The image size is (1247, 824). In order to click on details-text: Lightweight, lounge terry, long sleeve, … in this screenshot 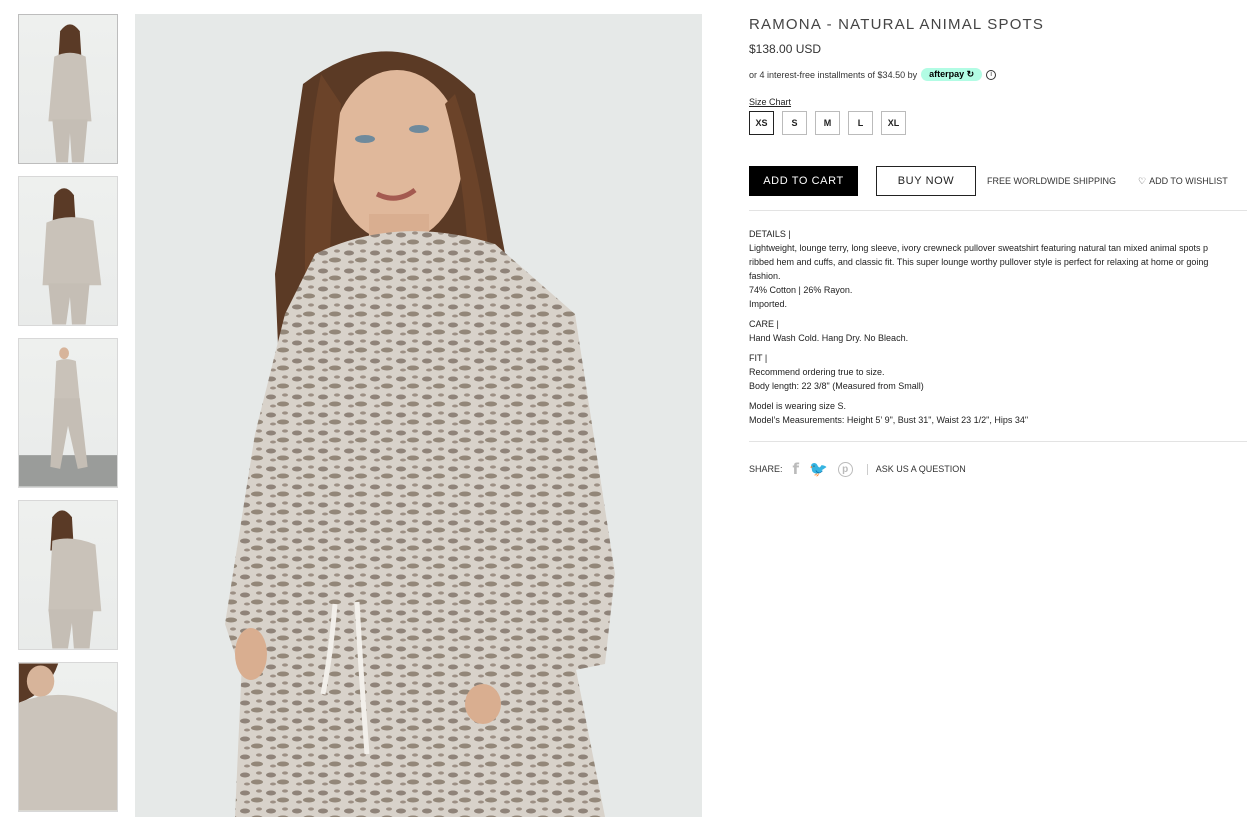, I will do `click(979, 248)`.